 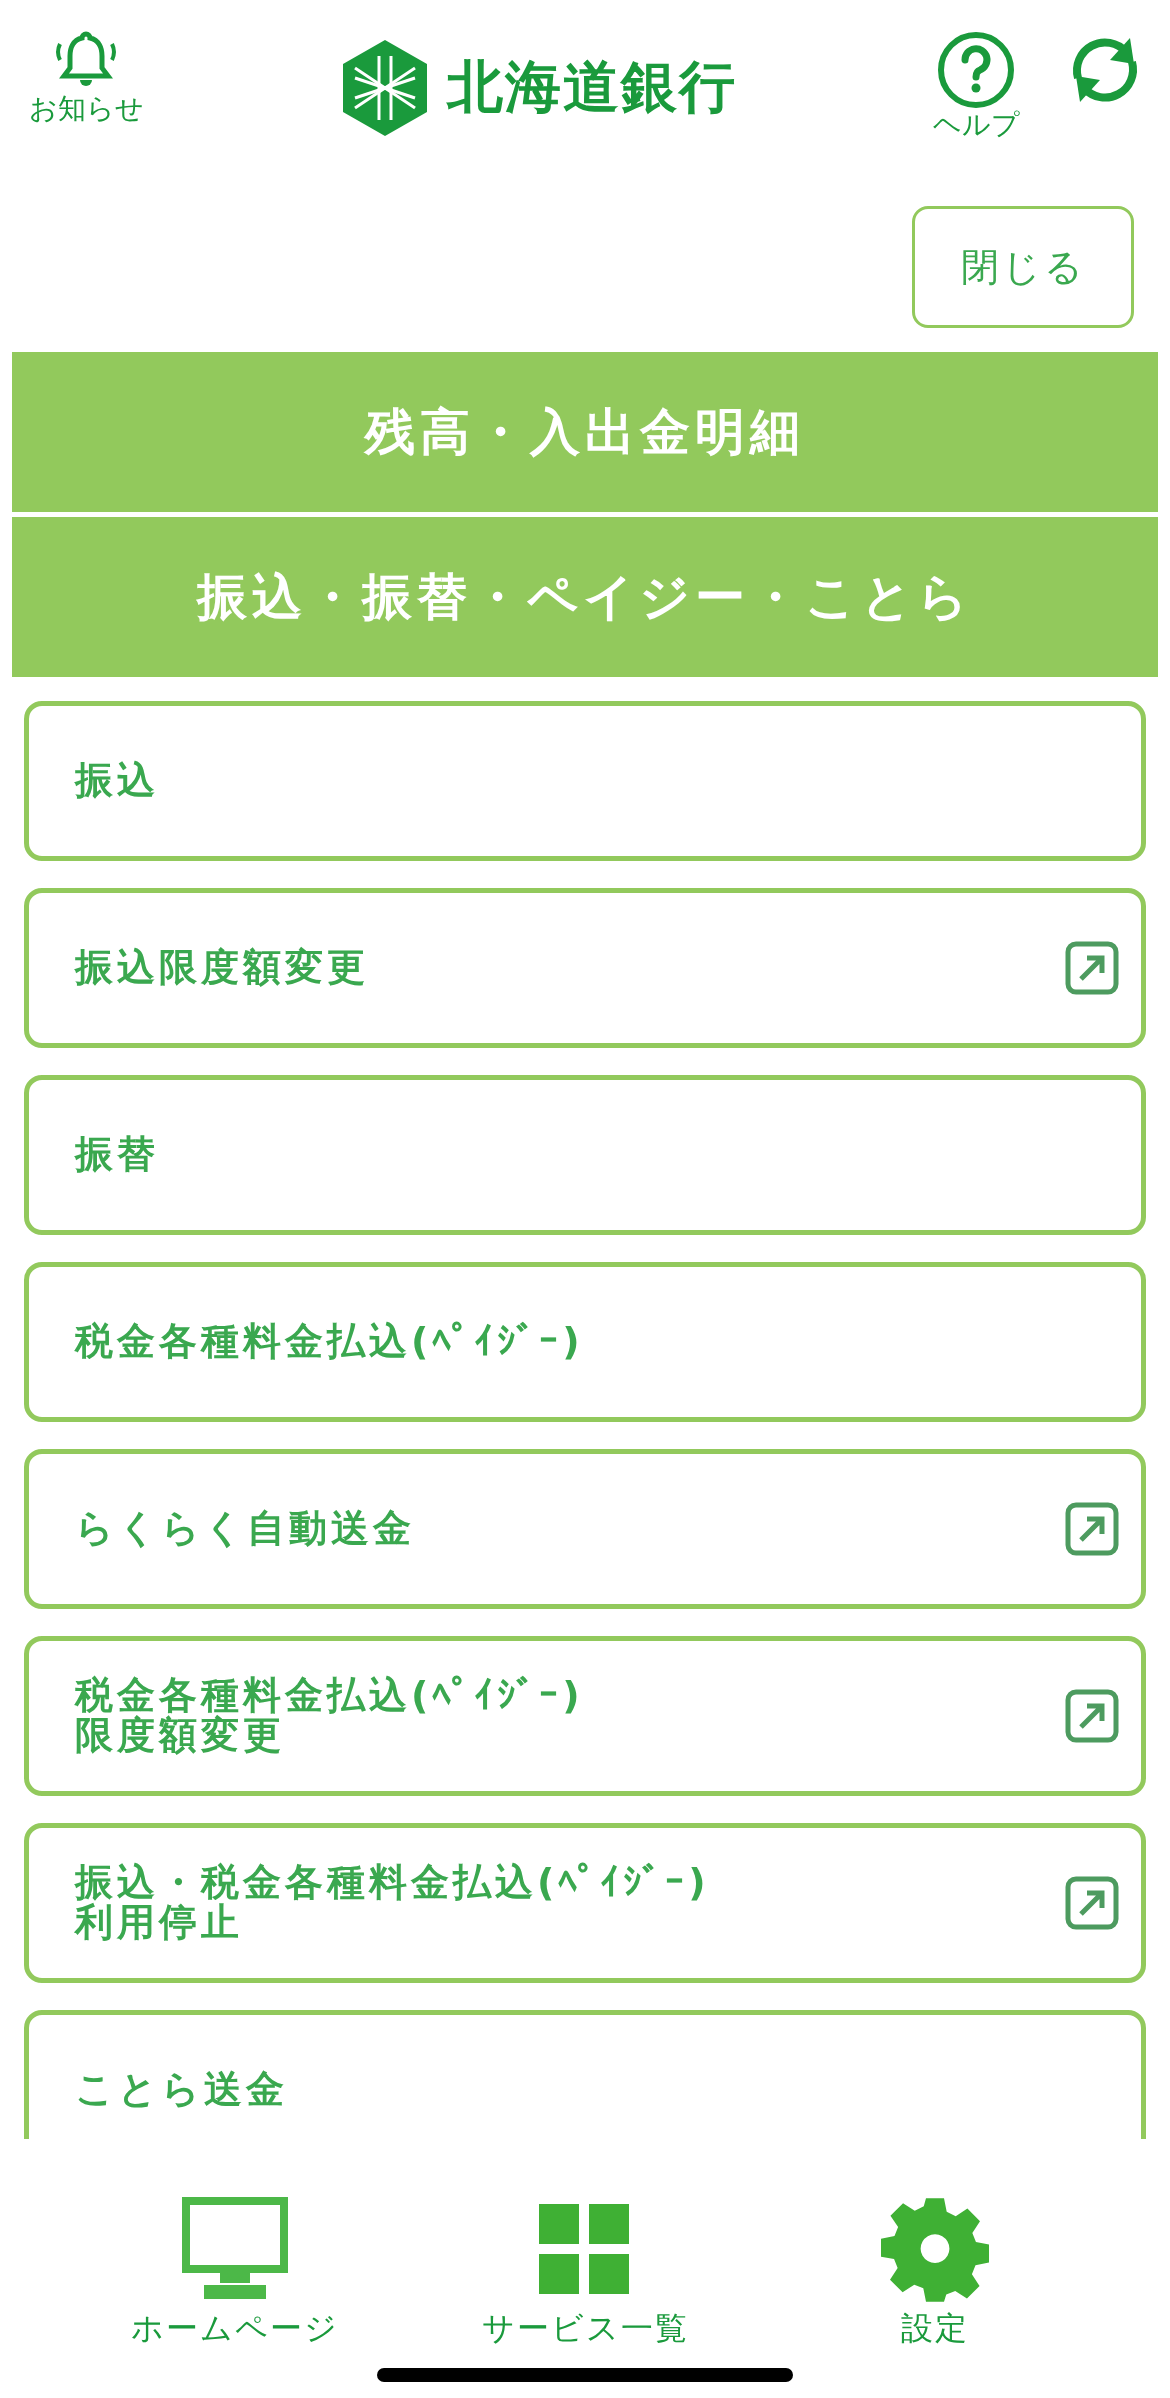 What do you see at coordinates (976, 70) in the screenshot?
I see `help-icon` at bounding box center [976, 70].